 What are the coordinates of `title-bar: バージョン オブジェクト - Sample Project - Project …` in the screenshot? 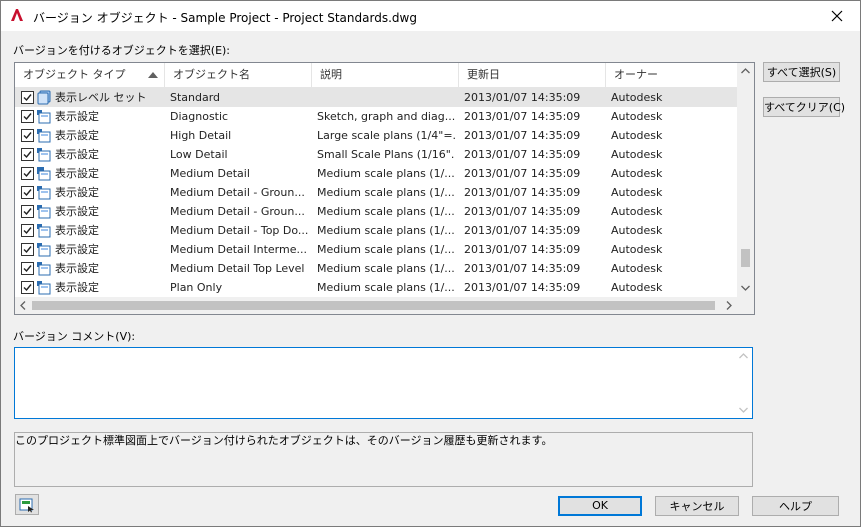 It's located at (430, 16).